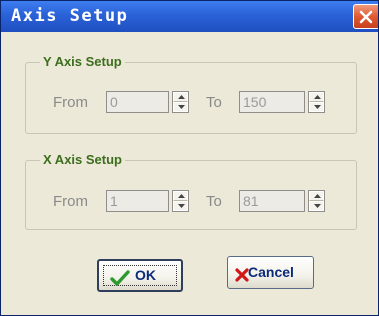 This screenshot has height=316, width=379. What do you see at coordinates (272, 102) in the screenshot?
I see `y-to-input: 150` at bounding box center [272, 102].